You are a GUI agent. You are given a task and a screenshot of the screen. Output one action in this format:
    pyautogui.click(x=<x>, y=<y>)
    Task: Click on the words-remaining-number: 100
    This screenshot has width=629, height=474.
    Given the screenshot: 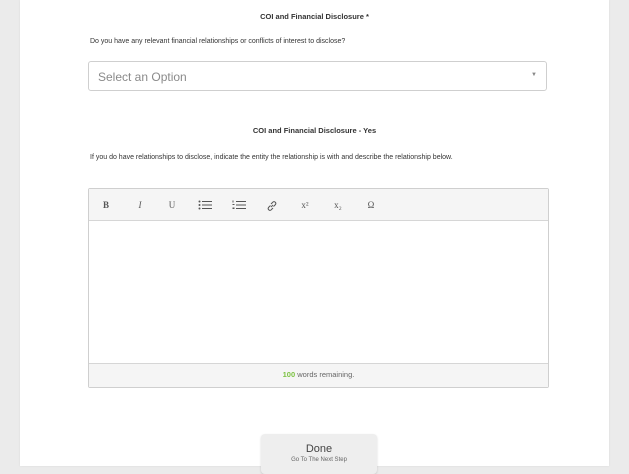 What is the action you would take?
    pyautogui.click(x=289, y=374)
    